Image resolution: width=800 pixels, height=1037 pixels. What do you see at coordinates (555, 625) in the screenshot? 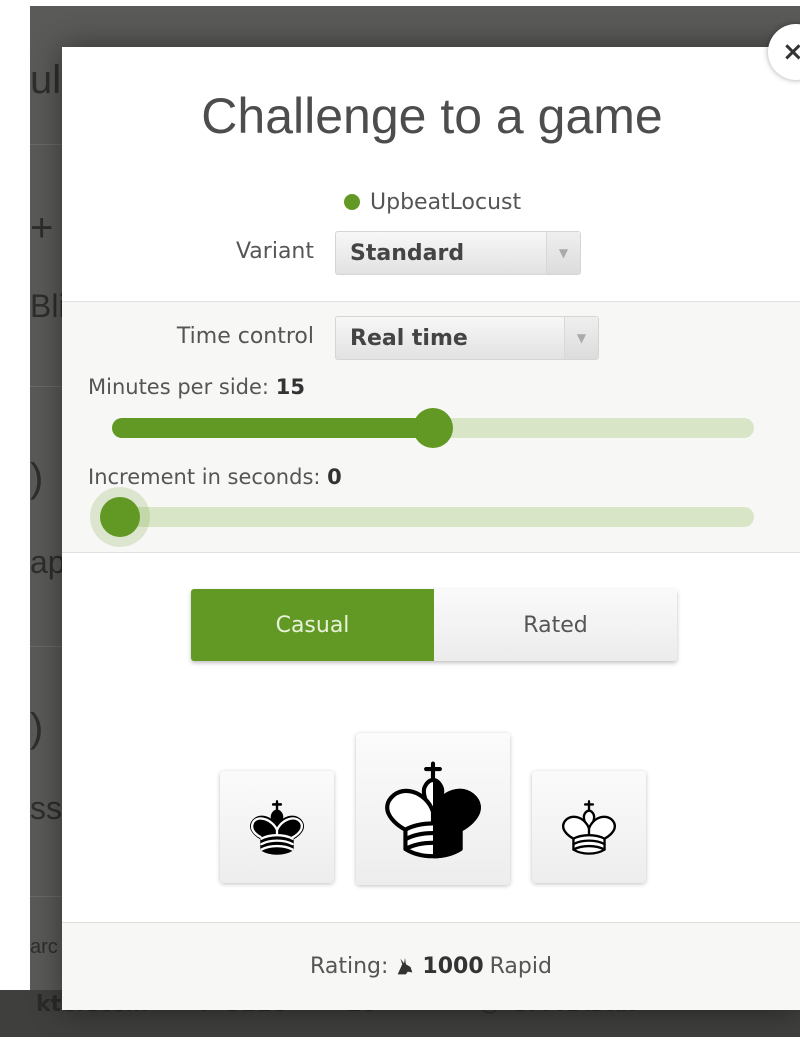
I see `rated-button: Rated` at bounding box center [555, 625].